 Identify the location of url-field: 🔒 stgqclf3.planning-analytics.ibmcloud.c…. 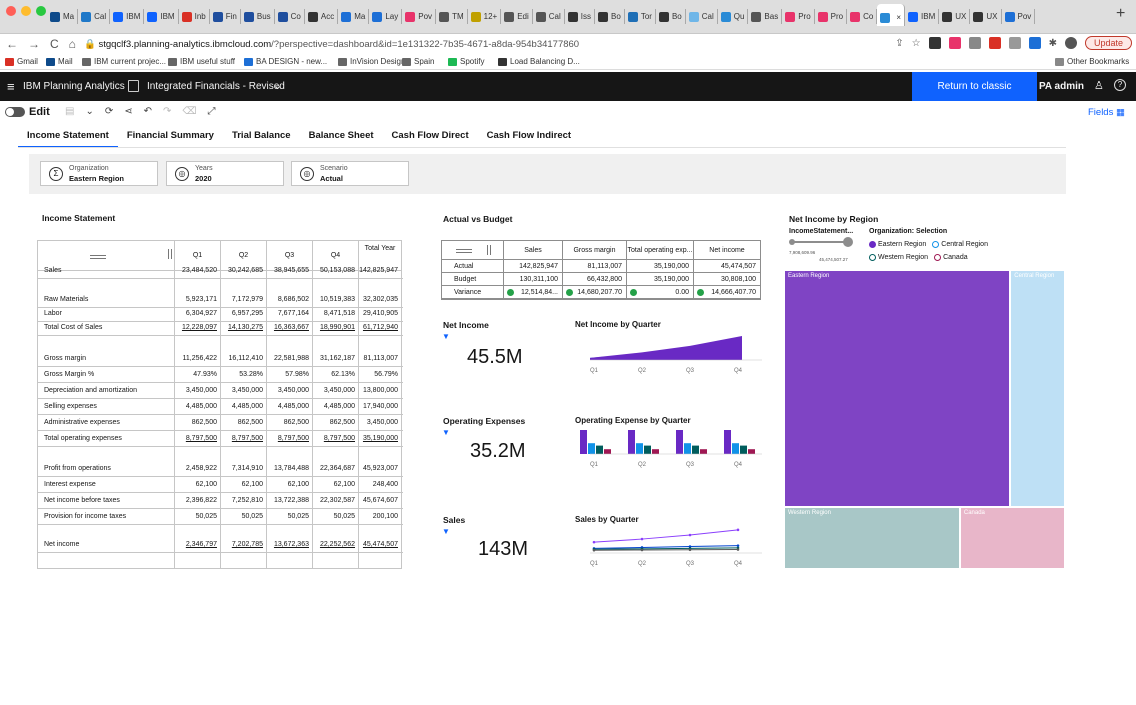
(414, 44).